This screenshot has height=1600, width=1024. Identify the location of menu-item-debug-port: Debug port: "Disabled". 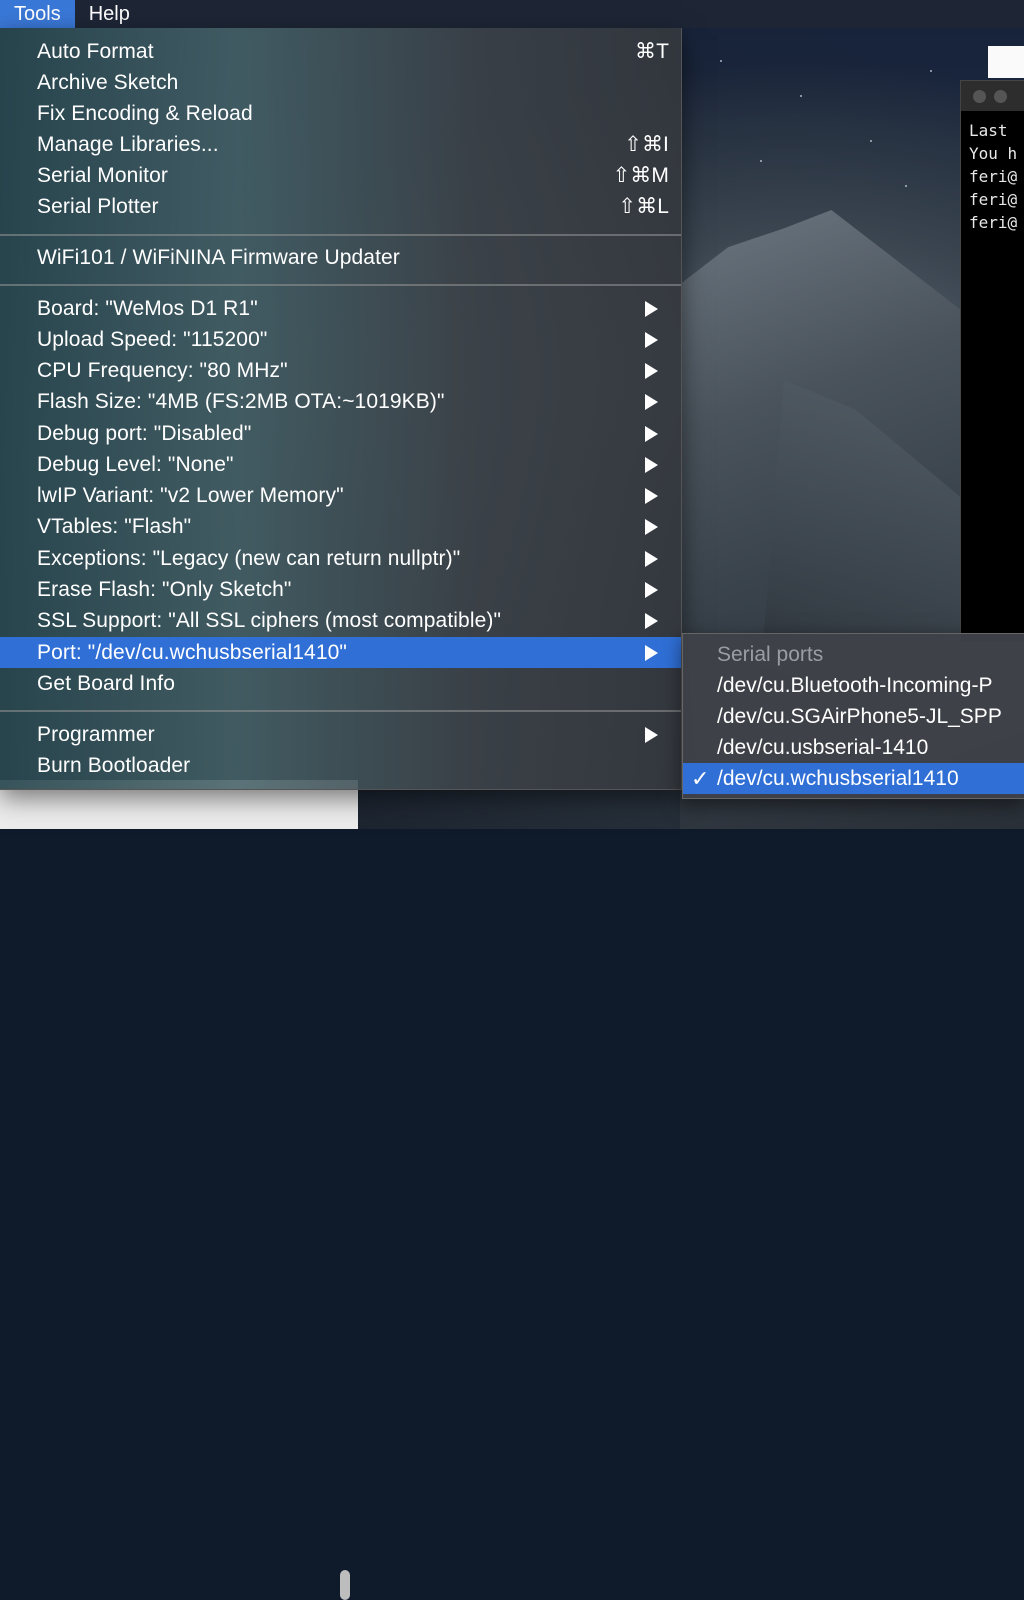
(340, 433).